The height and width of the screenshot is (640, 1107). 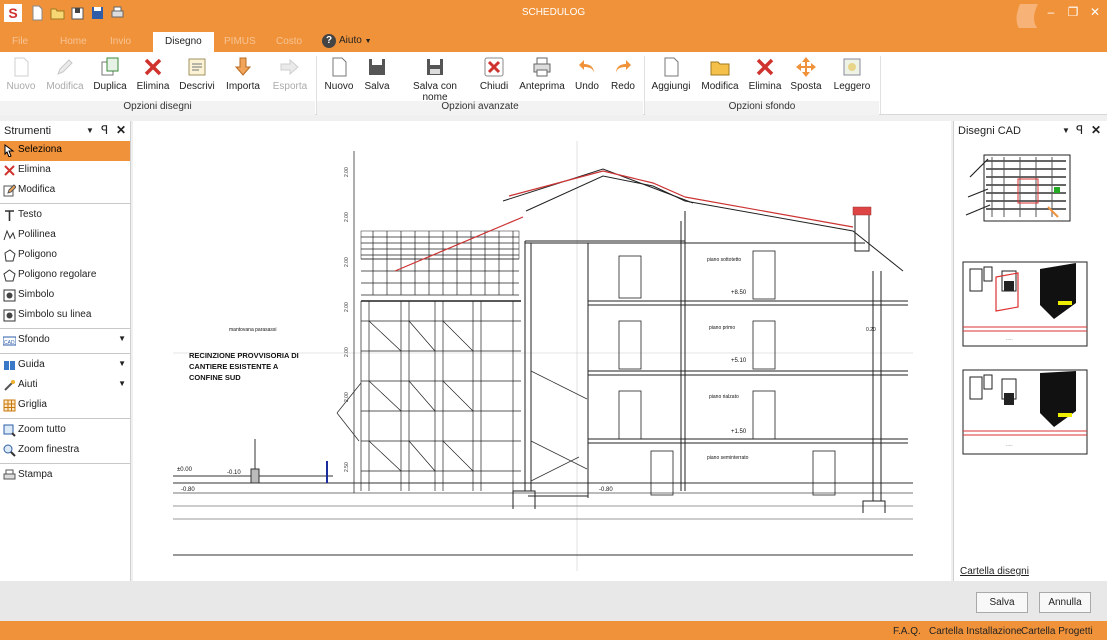 I want to click on faq-link: F.A.Q., so click(x=907, y=631).